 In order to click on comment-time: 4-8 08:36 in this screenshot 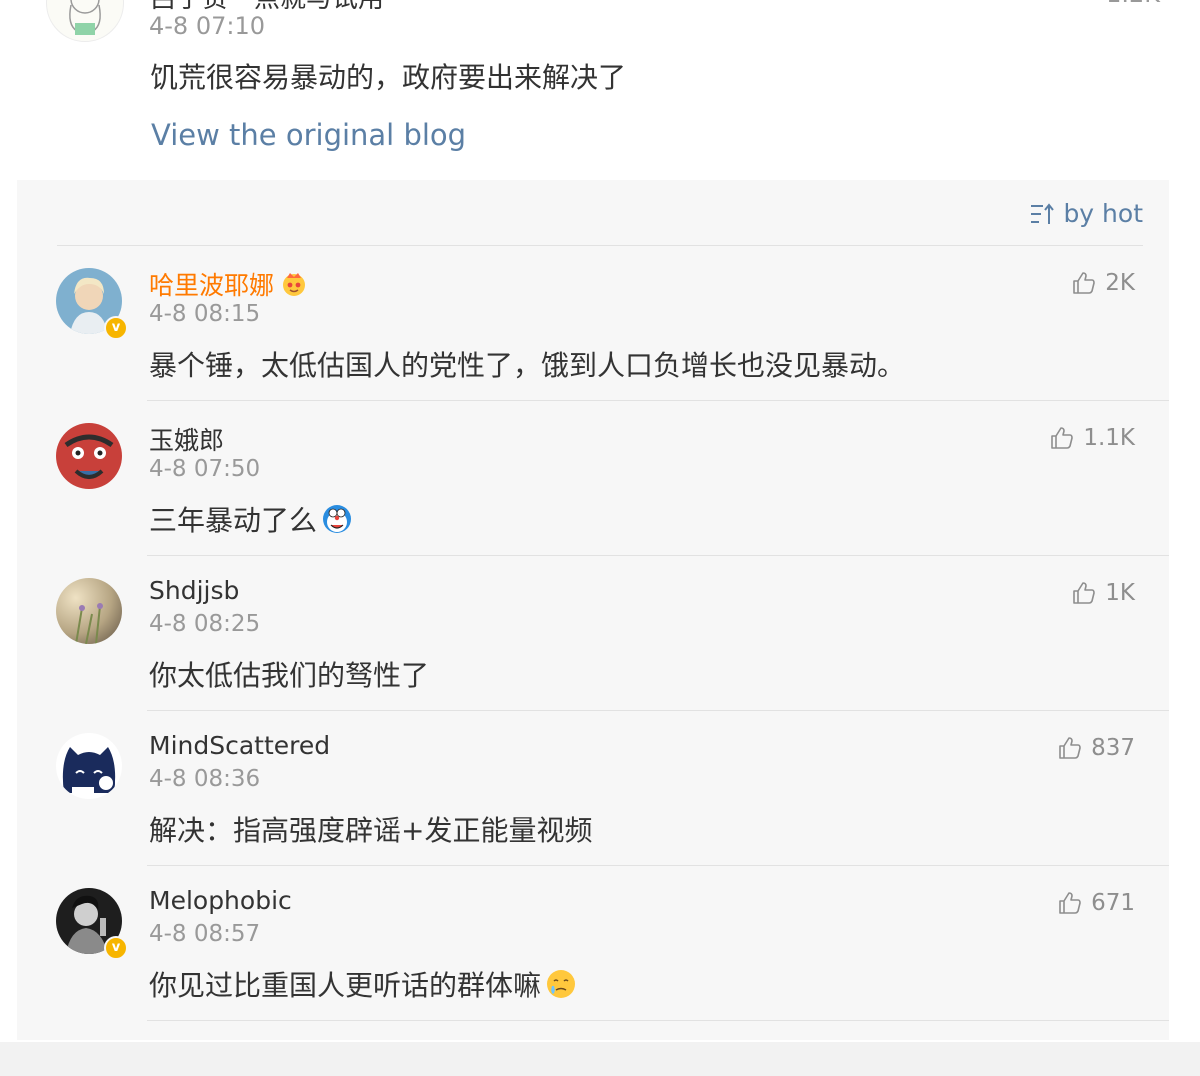, I will do `click(205, 779)`.